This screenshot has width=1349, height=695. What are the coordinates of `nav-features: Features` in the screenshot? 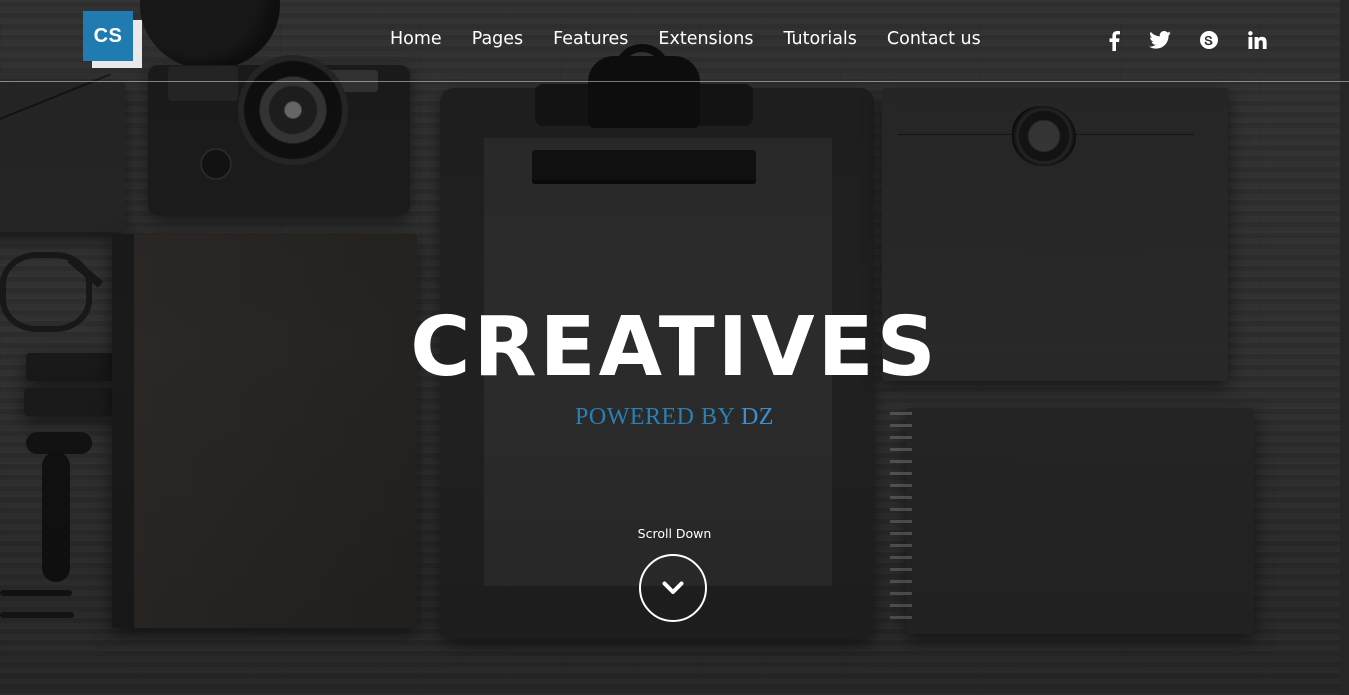 It's located at (590, 39).